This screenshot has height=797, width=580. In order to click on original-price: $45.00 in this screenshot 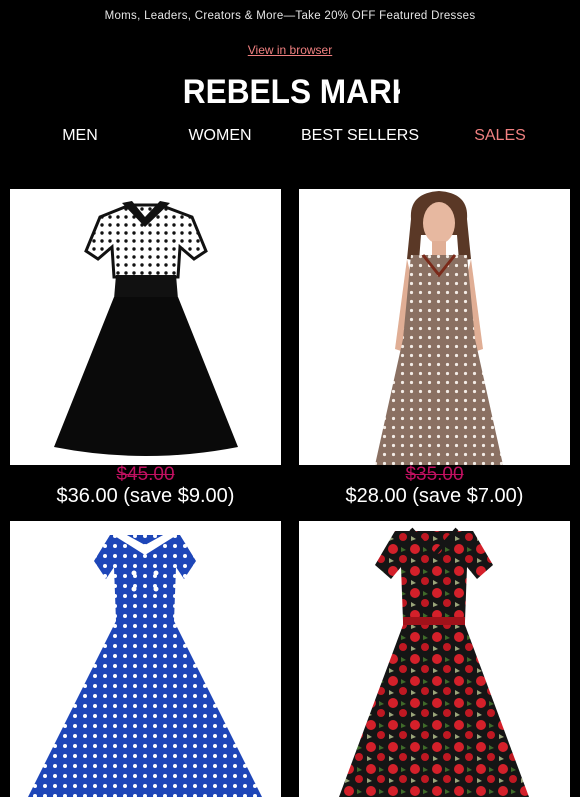, I will do `click(145, 474)`.